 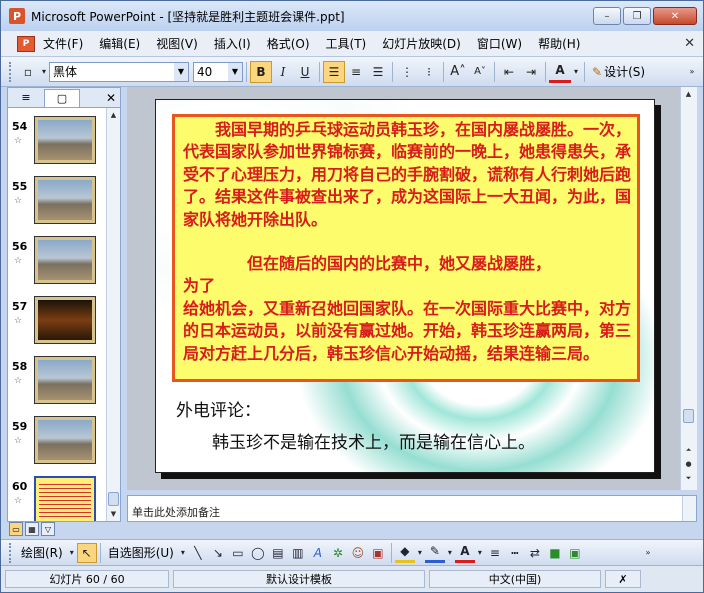 What do you see at coordinates (378, 553) in the screenshot?
I see `picture-icon: ▣` at bounding box center [378, 553].